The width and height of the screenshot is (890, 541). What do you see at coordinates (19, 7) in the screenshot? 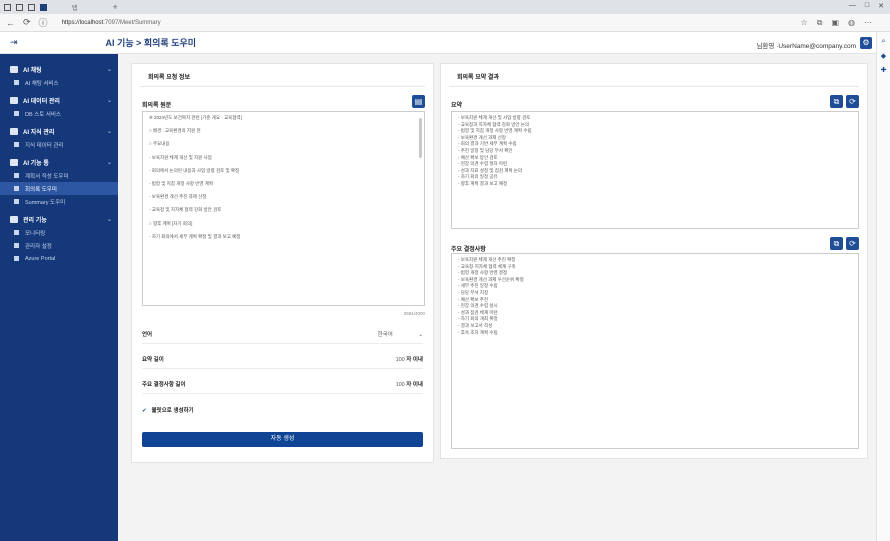
I see `tab-actions-icon` at bounding box center [19, 7].